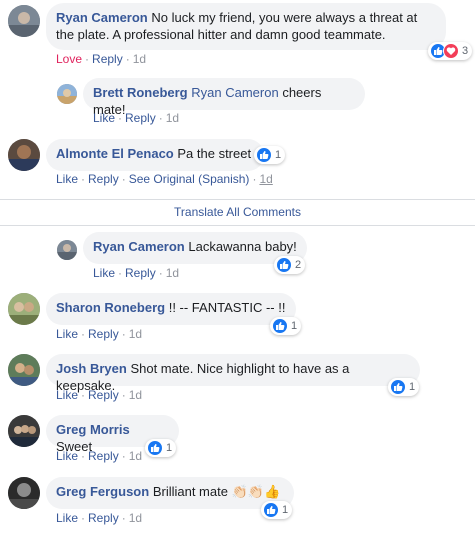 The image size is (475, 537). What do you see at coordinates (190, 491) in the screenshot?
I see `comment-text: Brilliant mate` at bounding box center [190, 491].